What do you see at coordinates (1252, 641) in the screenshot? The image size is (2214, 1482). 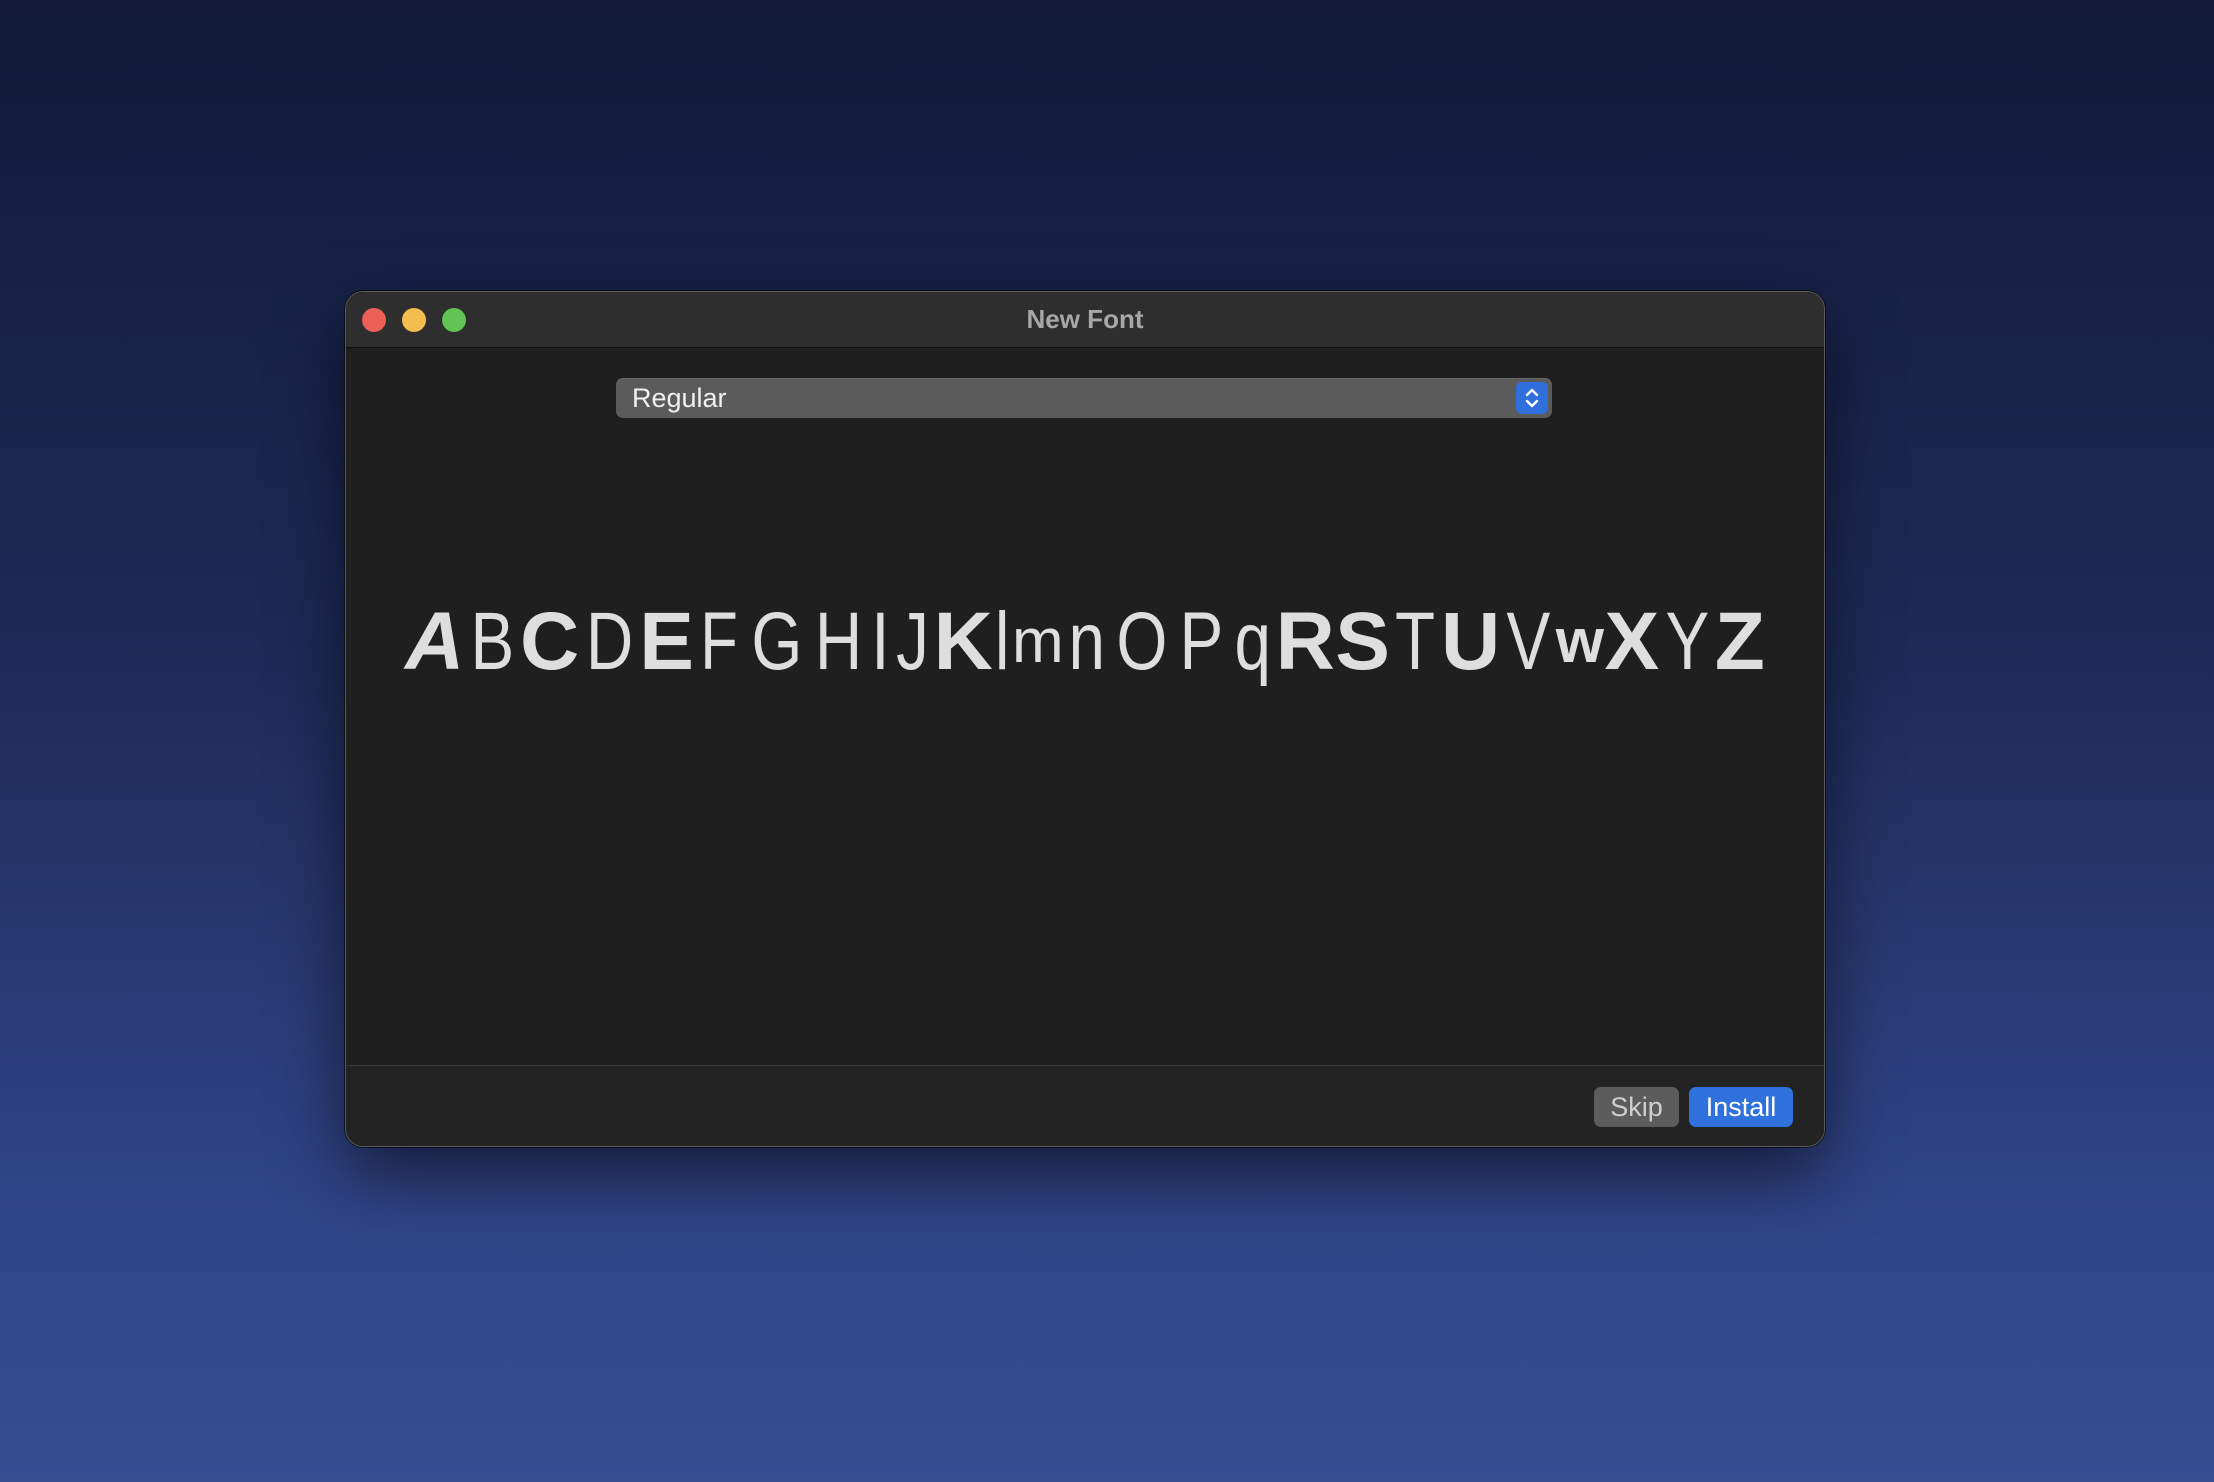 I see `preview-glyph: q` at bounding box center [1252, 641].